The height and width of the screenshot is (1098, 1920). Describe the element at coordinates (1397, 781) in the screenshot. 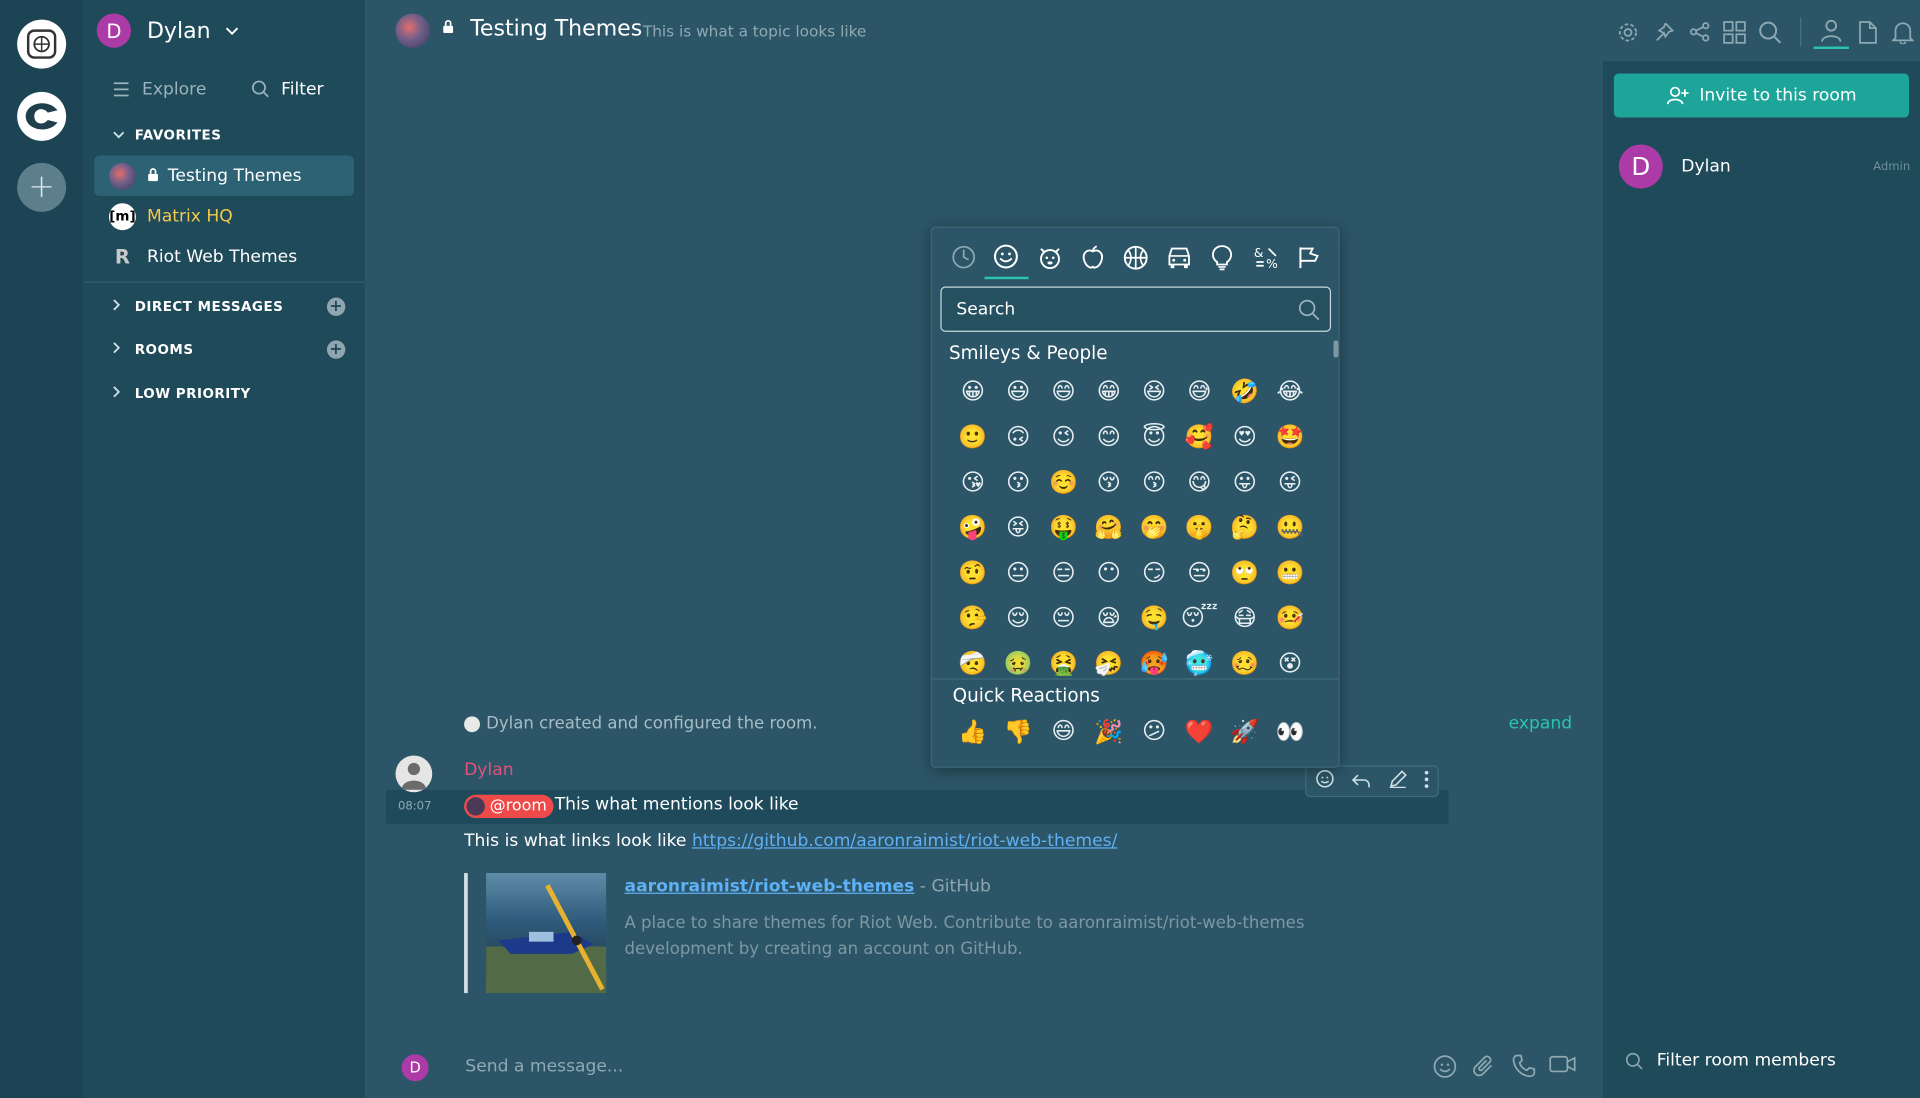

I see `edit-icon` at that location.